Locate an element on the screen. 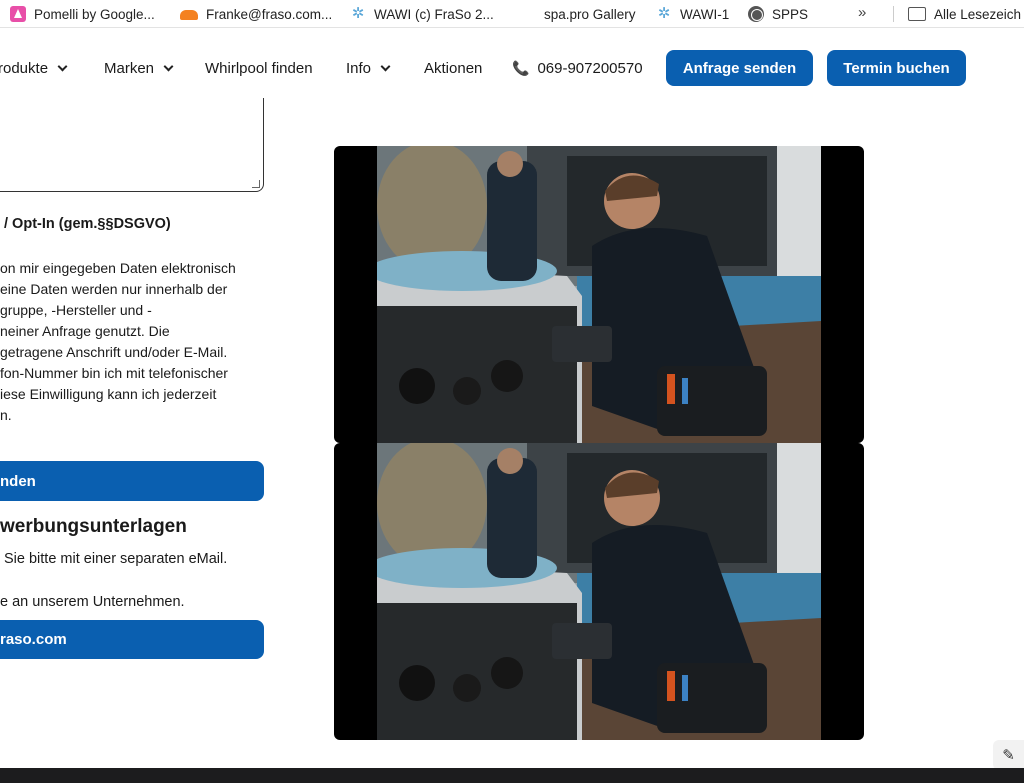 This screenshot has height=783, width=1024. bookmark-label: SPPS is located at coordinates (790, 14).